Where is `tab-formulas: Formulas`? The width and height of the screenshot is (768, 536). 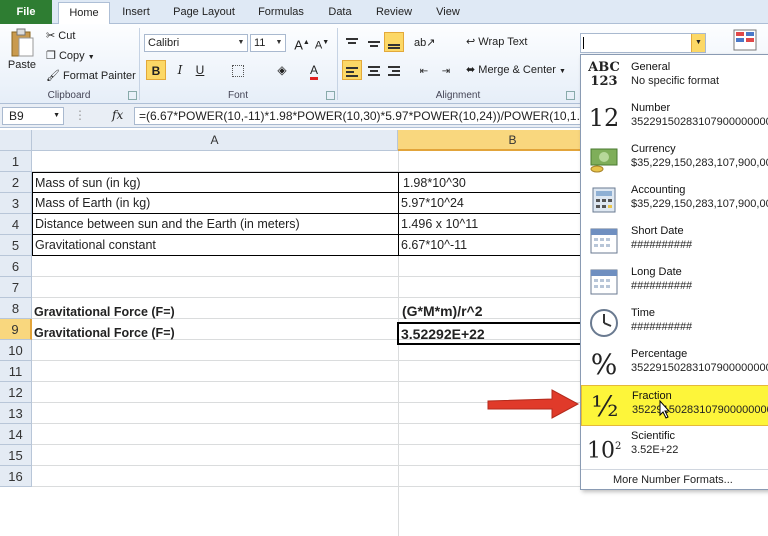 tab-formulas: Formulas is located at coordinates (281, 13).